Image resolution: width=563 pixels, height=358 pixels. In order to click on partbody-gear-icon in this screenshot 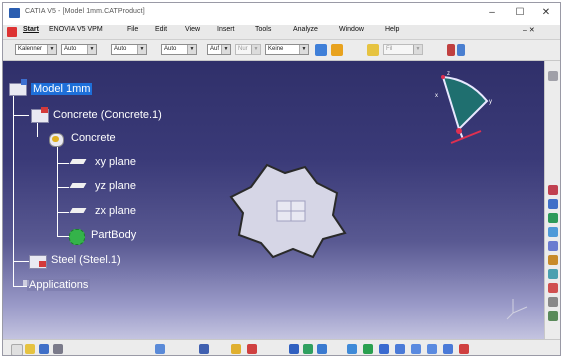, I will do `click(77, 237)`.